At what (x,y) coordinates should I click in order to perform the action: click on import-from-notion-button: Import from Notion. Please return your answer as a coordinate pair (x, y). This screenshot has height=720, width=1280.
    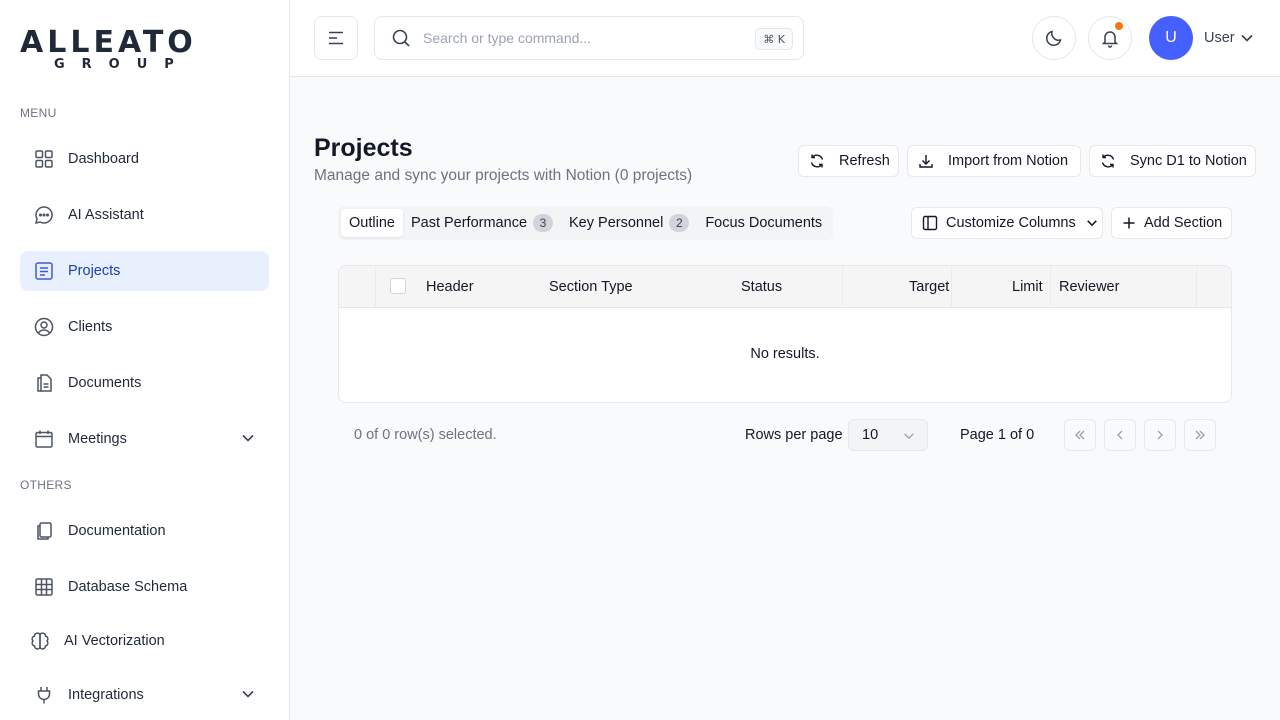
    Looking at the image, I should click on (994, 161).